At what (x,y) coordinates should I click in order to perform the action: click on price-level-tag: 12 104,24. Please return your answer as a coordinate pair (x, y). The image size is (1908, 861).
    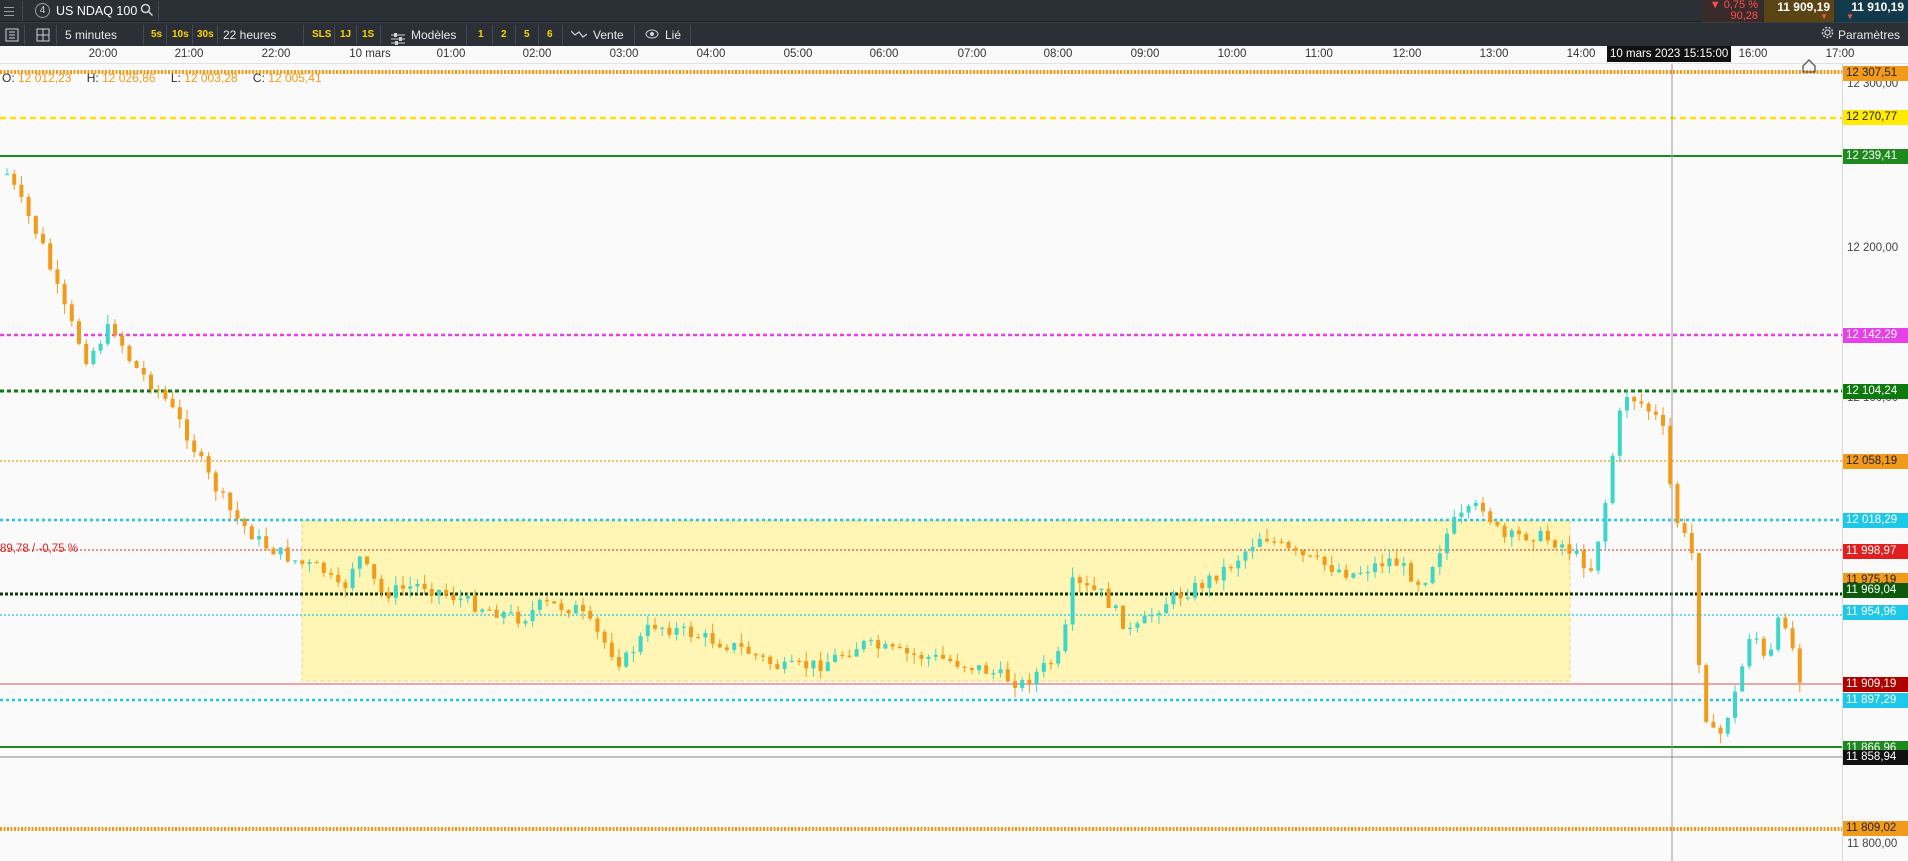
    Looking at the image, I should click on (1875, 391).